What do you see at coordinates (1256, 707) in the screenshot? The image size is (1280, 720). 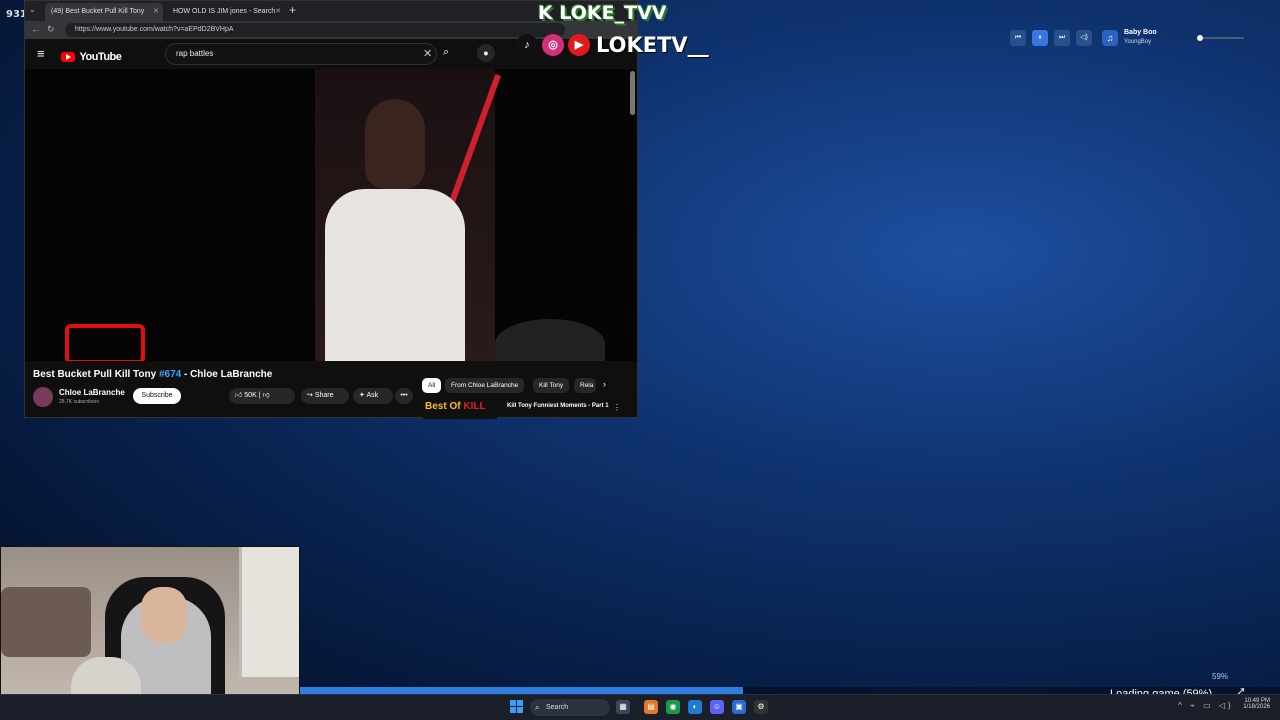 I see `clock-date: 1/18/2026` at bounding box center [1256, 707].